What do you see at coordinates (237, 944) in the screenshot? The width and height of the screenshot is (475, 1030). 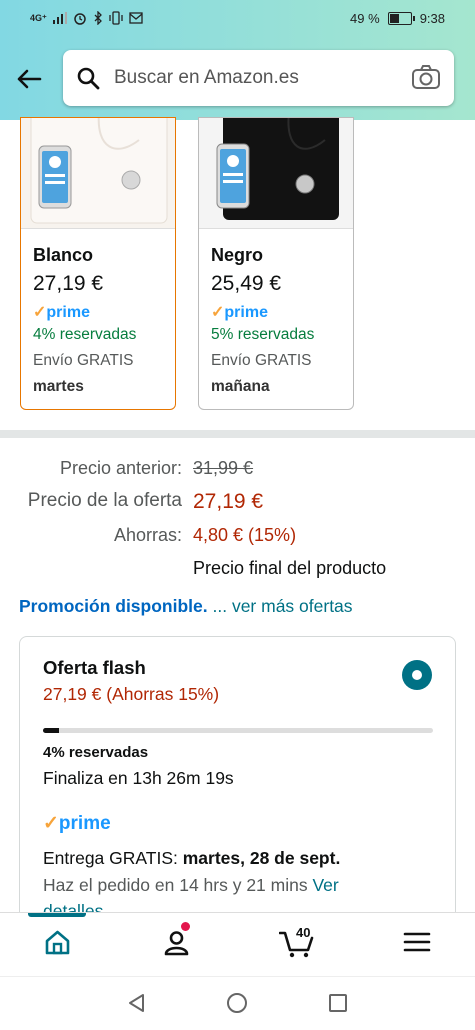 I see `bottom-nav: 40` at bounding box center [237, 944].